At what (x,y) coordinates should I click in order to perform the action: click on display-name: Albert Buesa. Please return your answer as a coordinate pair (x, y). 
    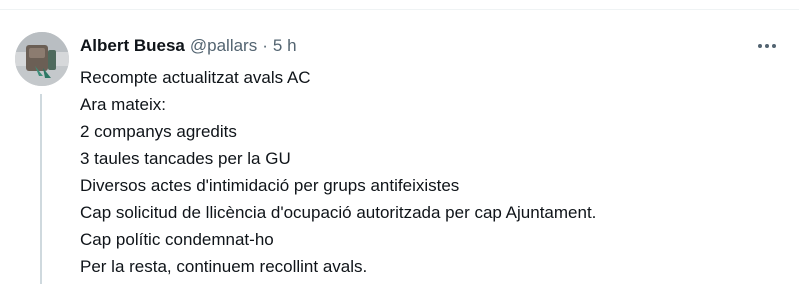
    Looking at the image, I should click on (132, 46).